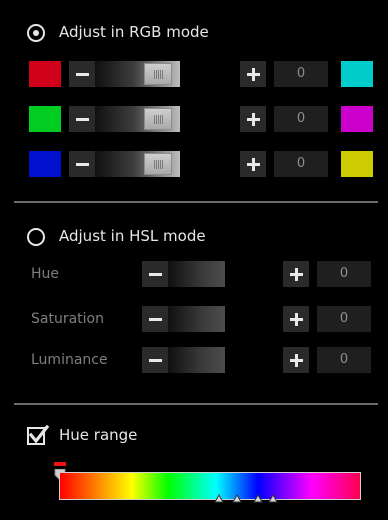 Image resolution: width=388 pixels, height=520 pixels. I want to click on red-decrease-button, so click(82, 74).